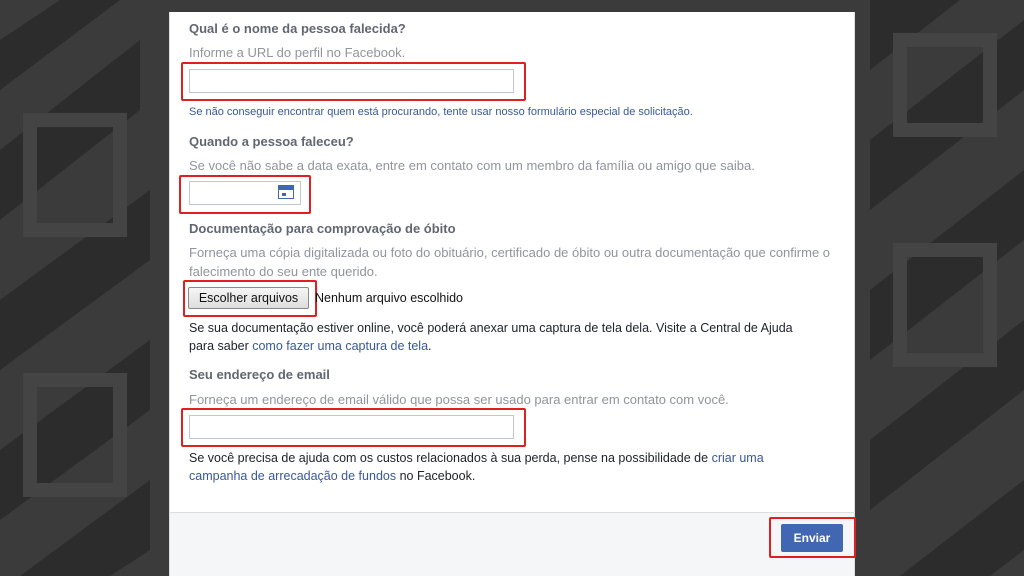 This screenshot has height=576, width=1024. What do you see at coordinates (351, 81) in the screenshot?
I see `profile-url-input` at bounding box center [351, 81].